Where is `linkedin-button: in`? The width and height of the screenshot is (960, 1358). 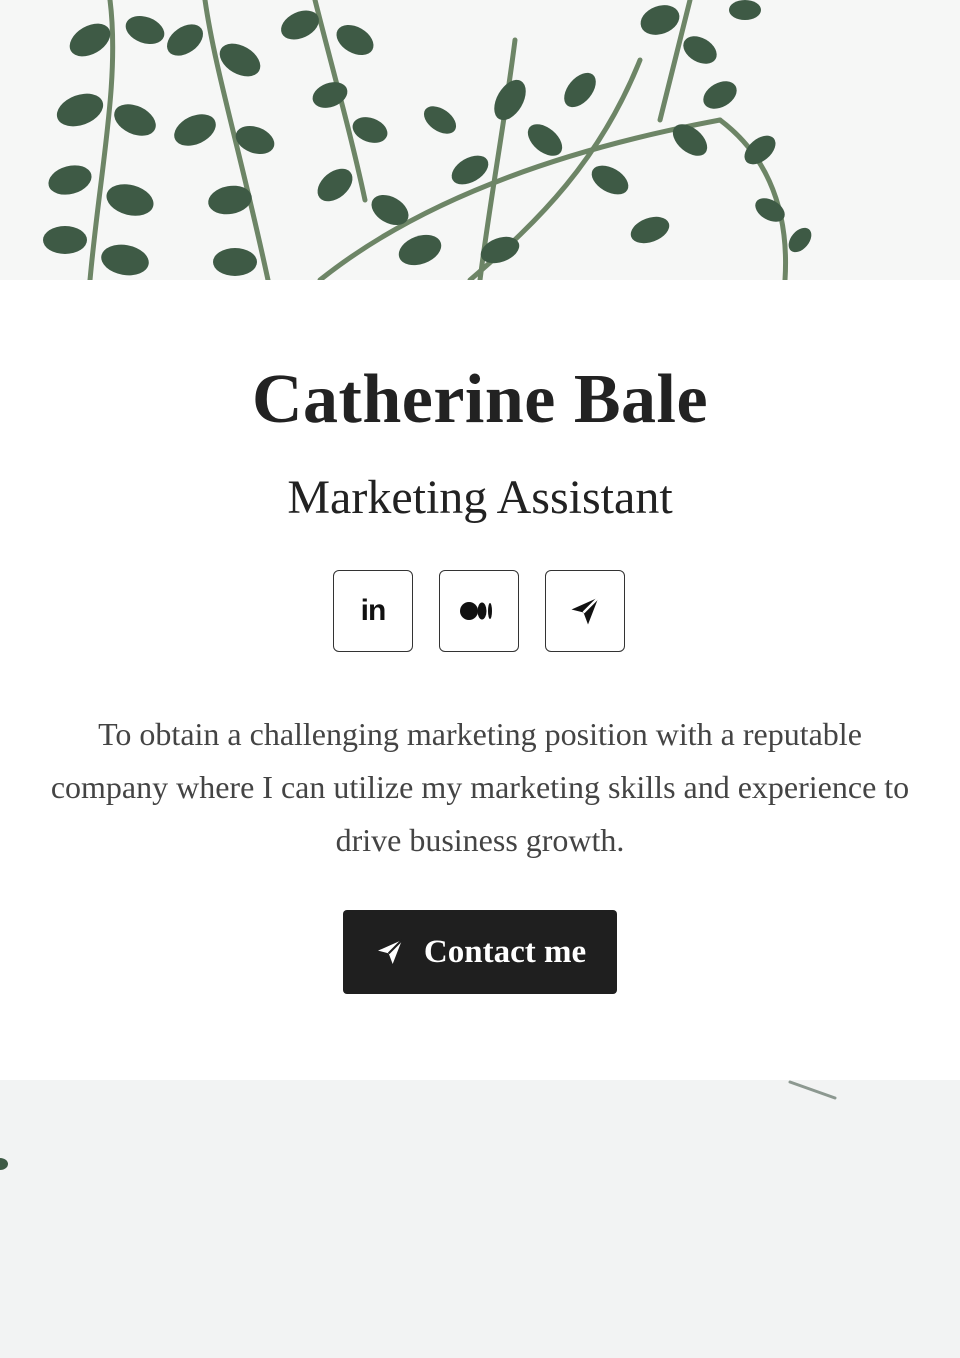
linkedin-button: in is located at coordinates (373, 611).